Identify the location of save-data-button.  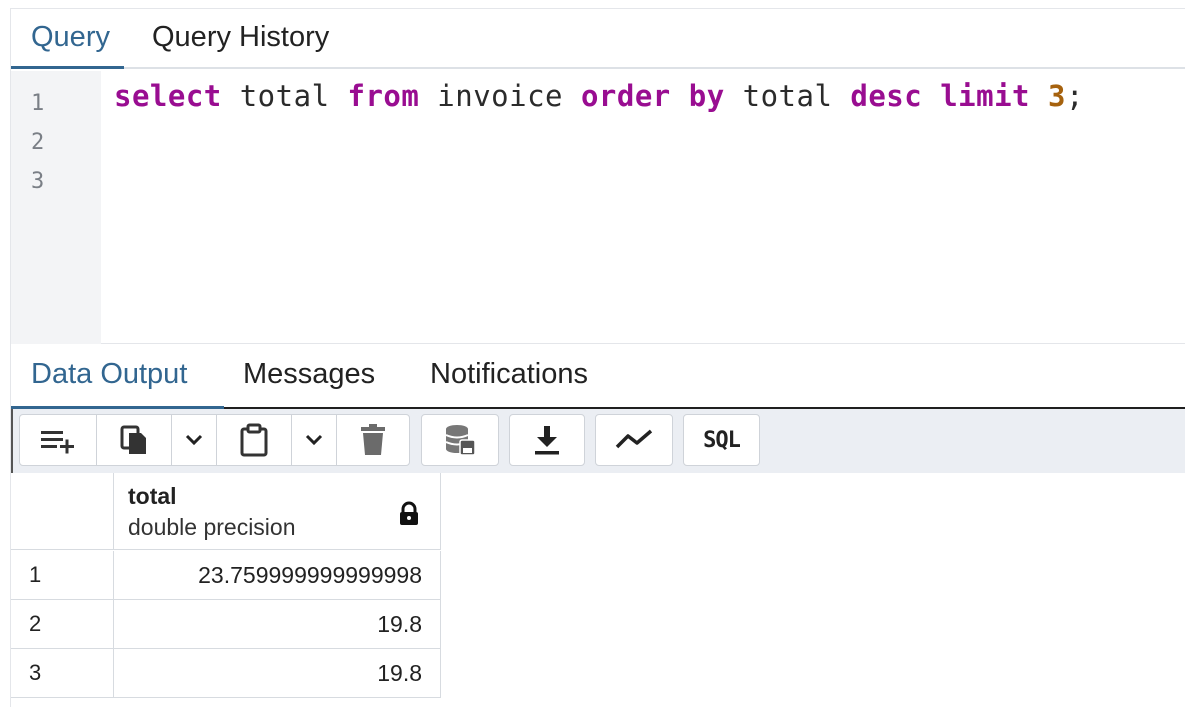
(460, 440).